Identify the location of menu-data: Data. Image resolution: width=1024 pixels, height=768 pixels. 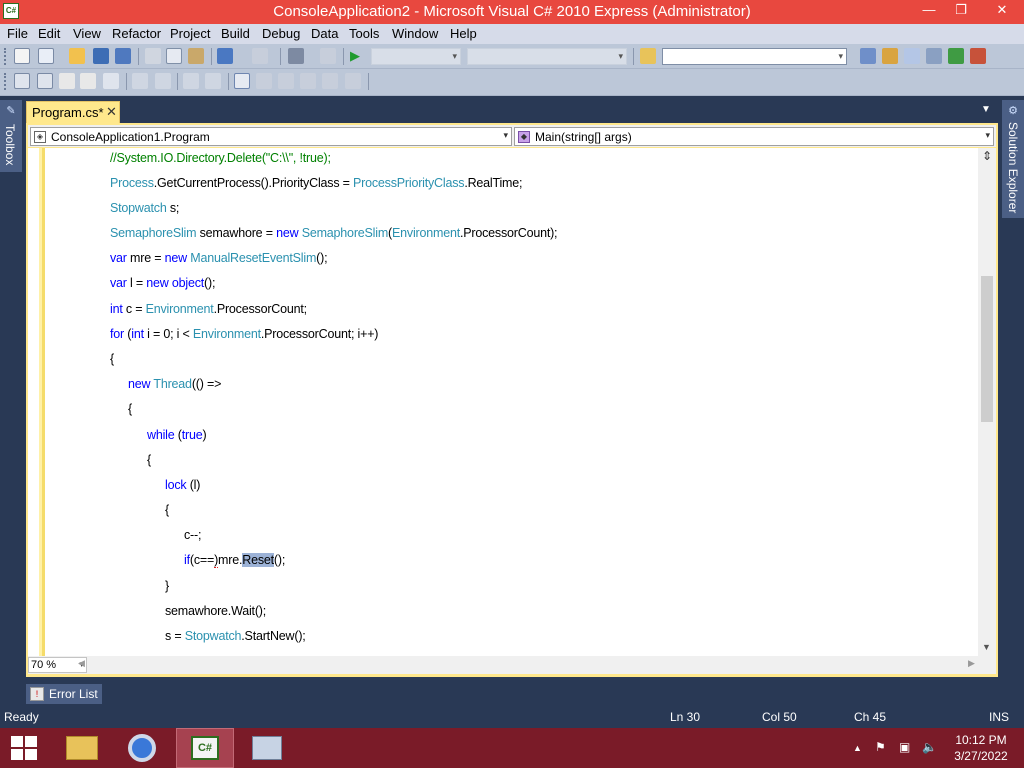
(324, 33).